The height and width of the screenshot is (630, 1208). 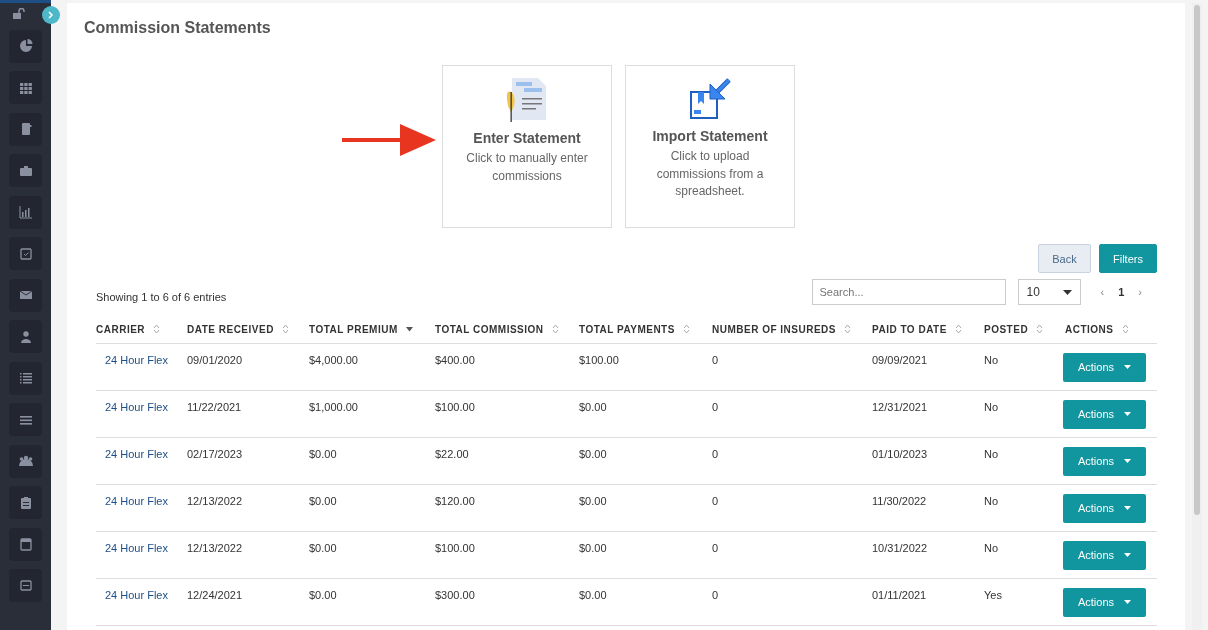 What do you see at coordinates (909, 329) in the screenshot?
I see `column-header: PAID TO DATE` at bounding box center [909, 329].